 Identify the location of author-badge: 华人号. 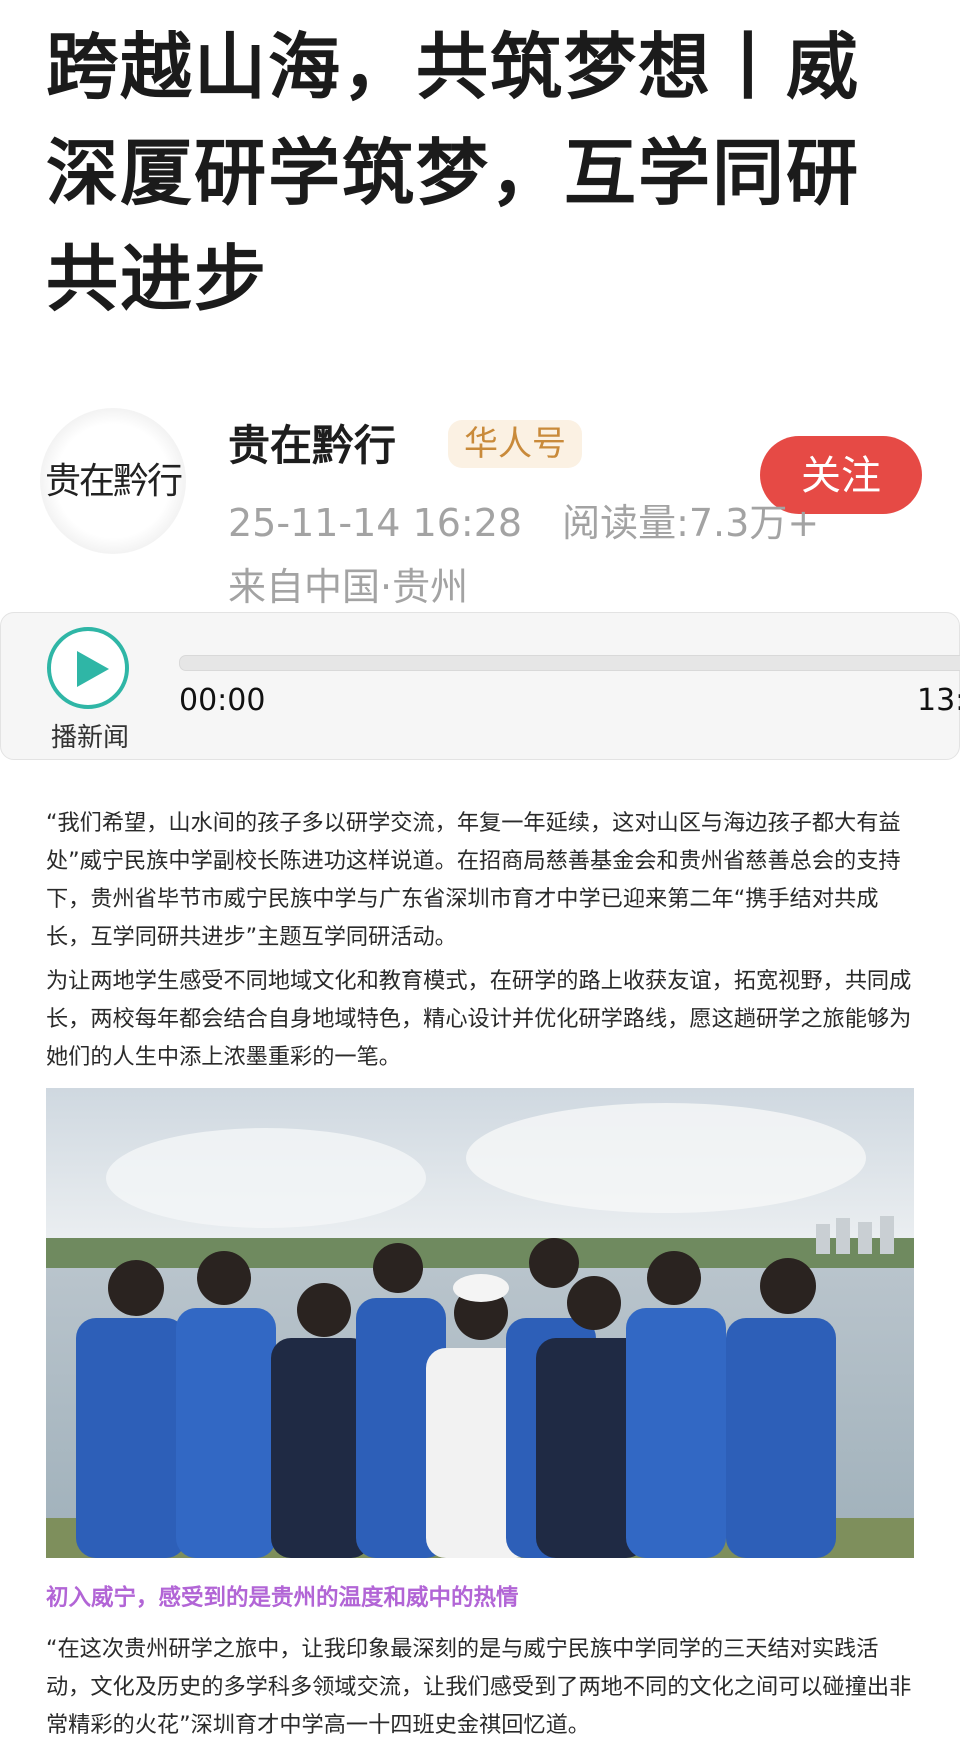
(515, 444).